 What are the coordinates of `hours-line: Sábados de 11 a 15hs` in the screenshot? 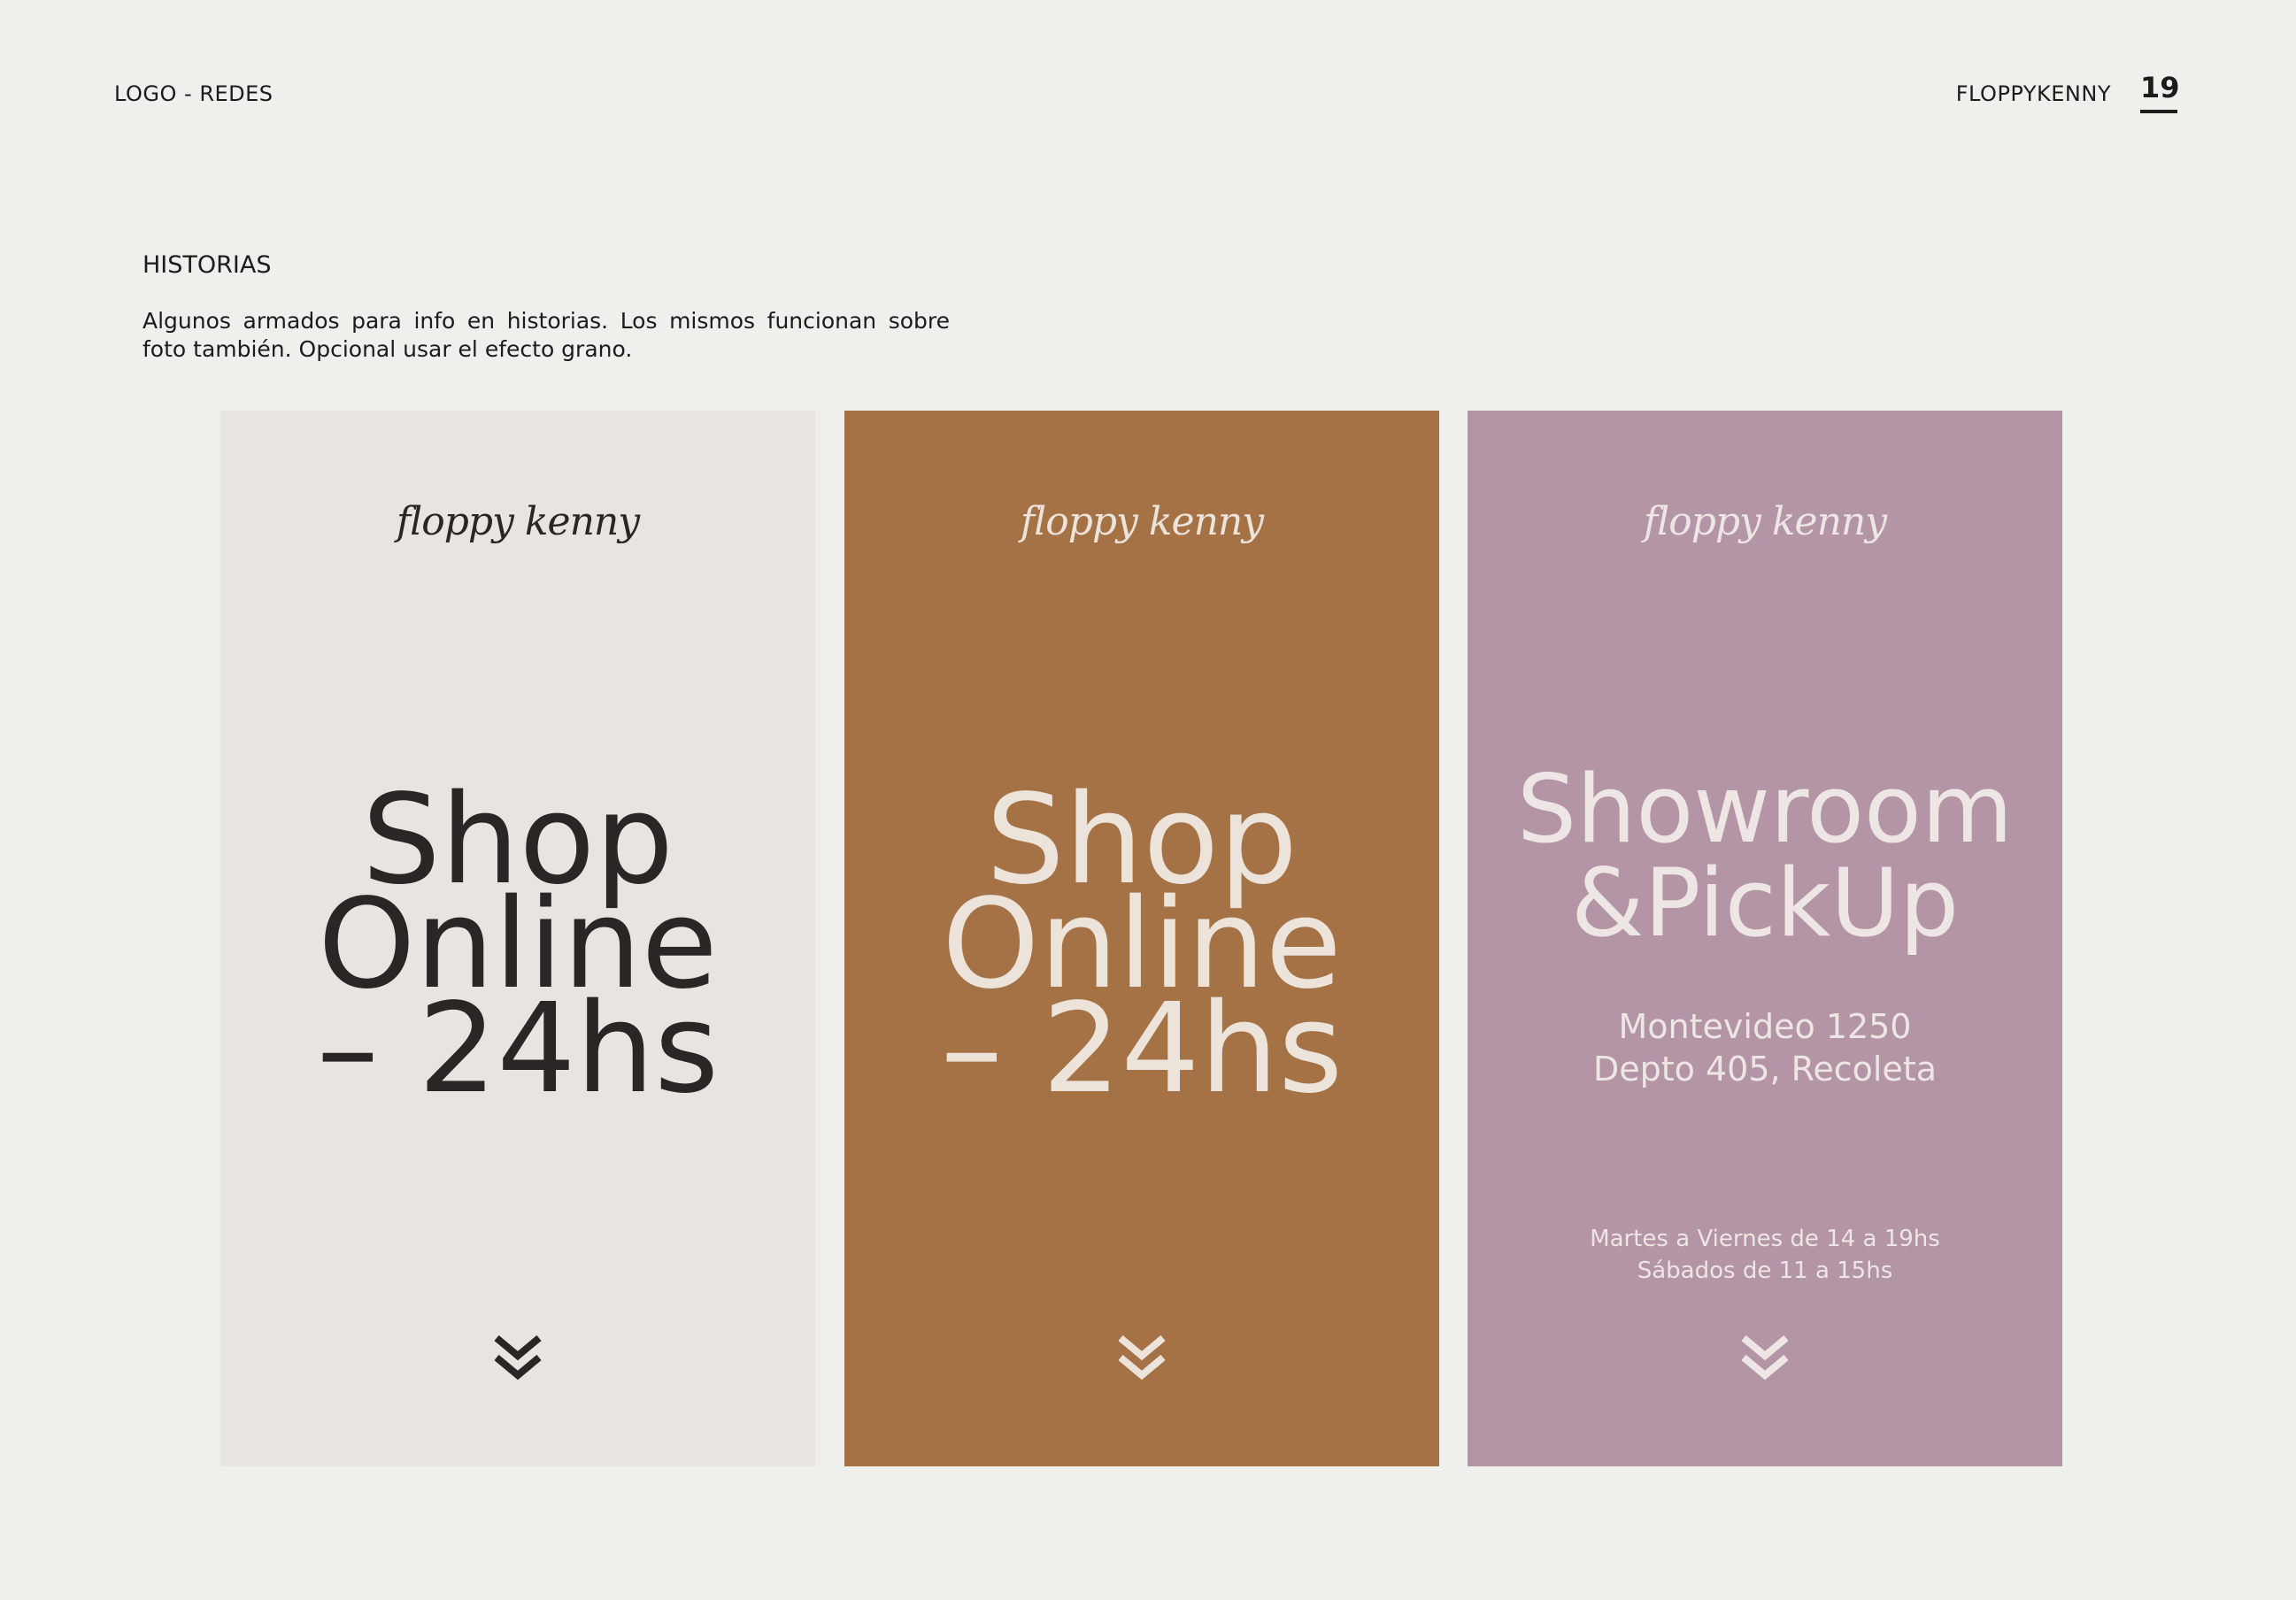 It's located at (1765, 1271).